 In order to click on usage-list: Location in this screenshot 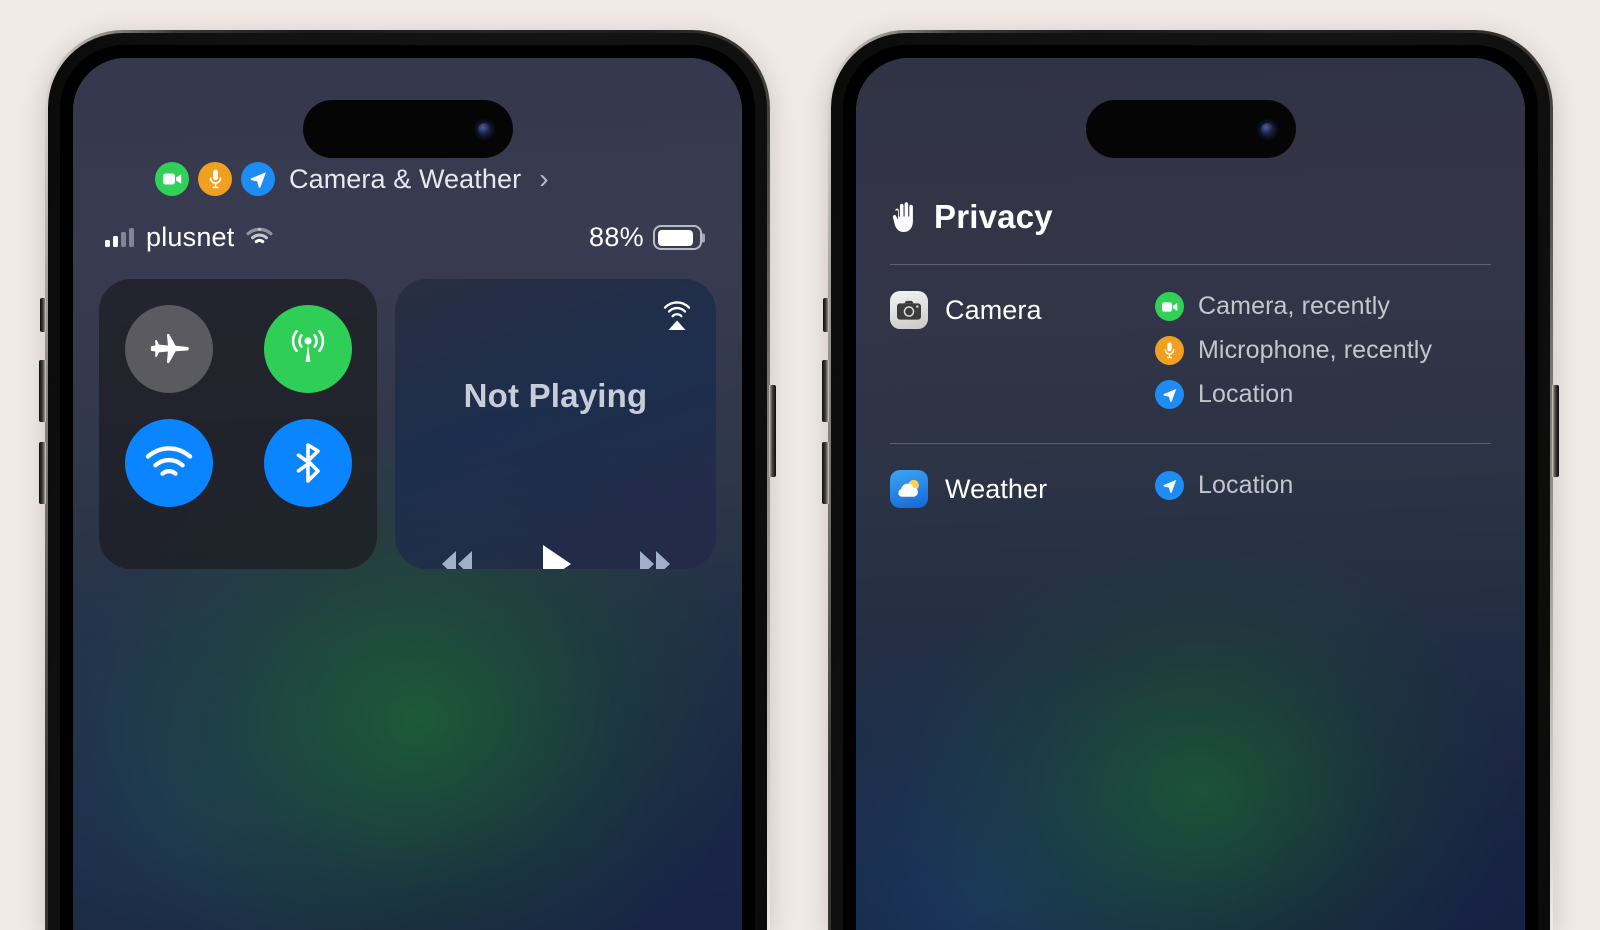, I will do `click(1224, 485)`.